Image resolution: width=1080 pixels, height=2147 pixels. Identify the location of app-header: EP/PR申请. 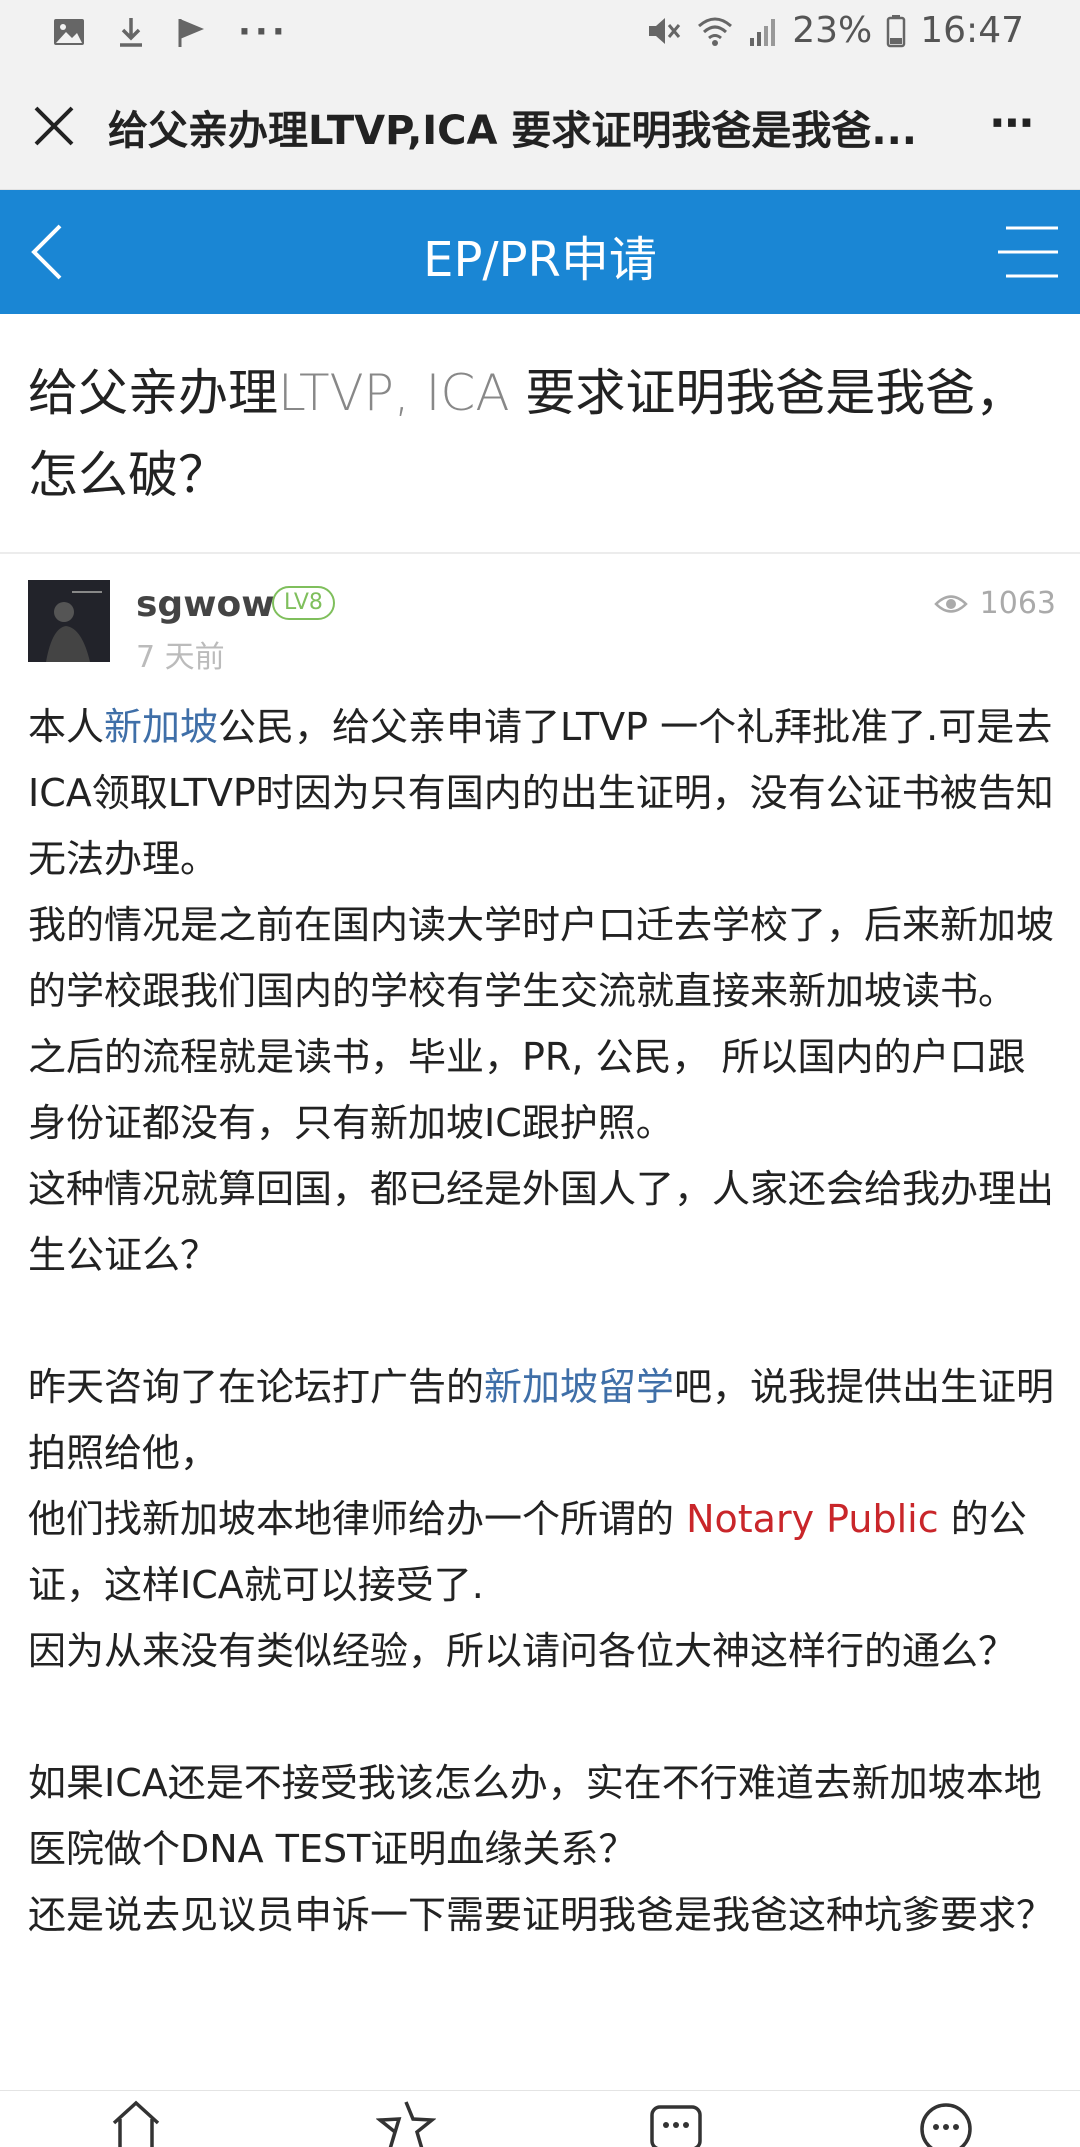
(540, 252).